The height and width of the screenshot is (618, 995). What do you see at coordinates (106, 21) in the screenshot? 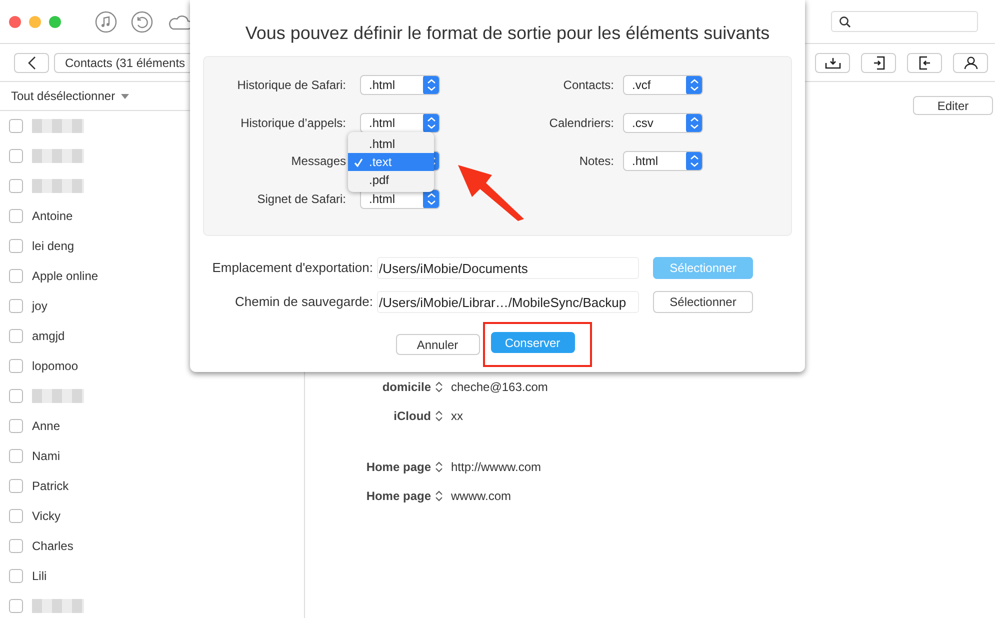
I see `music-note-icon` at bounding box center [106, 21].